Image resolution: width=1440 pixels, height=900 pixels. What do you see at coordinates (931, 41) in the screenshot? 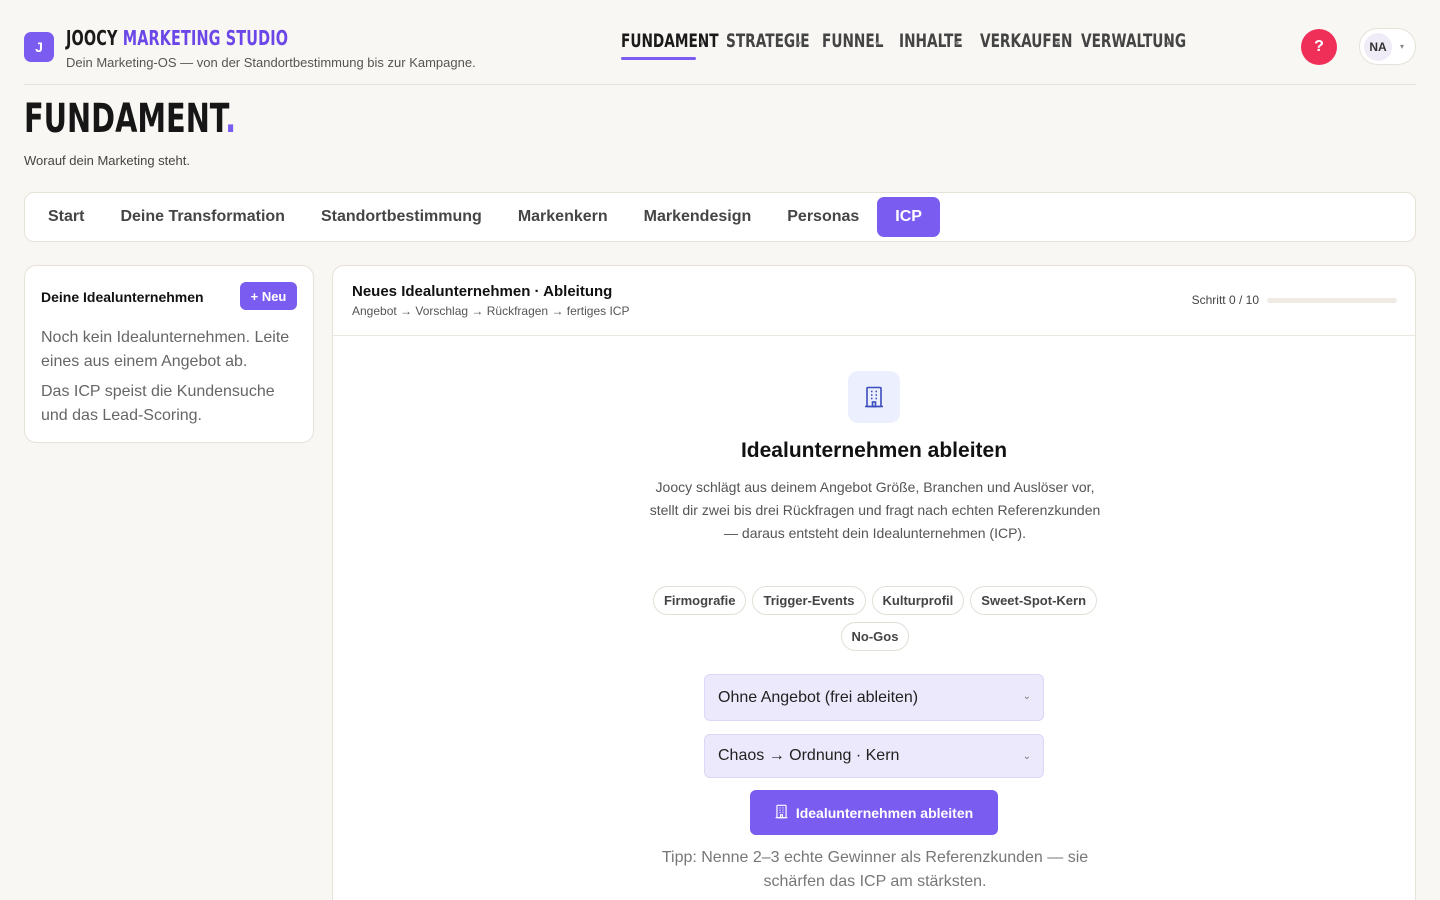
I see `nav-label: INHALTE` at bounding box center [931, 41].